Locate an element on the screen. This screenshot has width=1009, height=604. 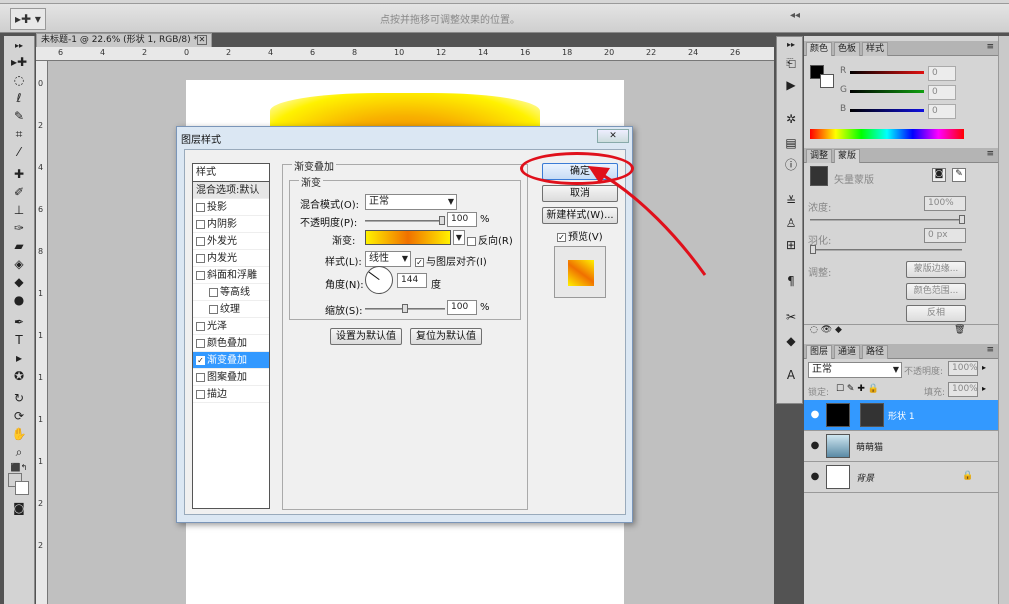
history-icon: ⎗ is located at coordinates (791, 63).